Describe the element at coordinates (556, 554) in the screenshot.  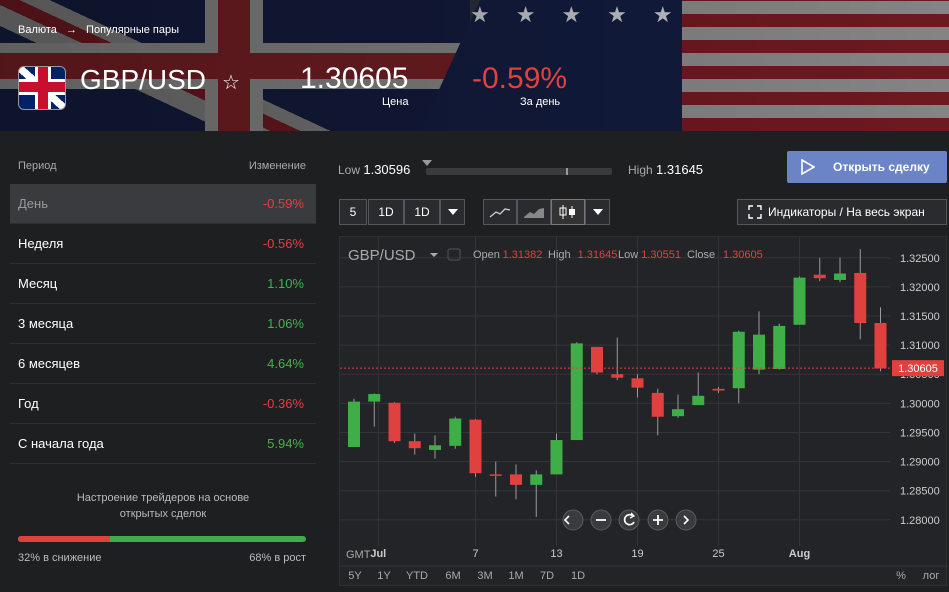
I see `x-tick-label: 13` at that location.